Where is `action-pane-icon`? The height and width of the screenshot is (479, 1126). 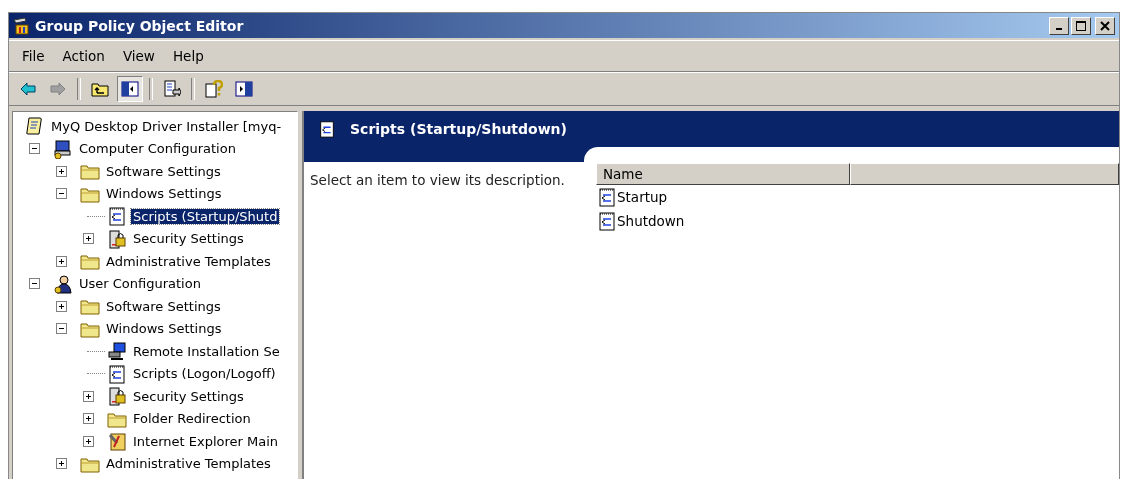 action-pane-icon is located at coordinates (244, 89).